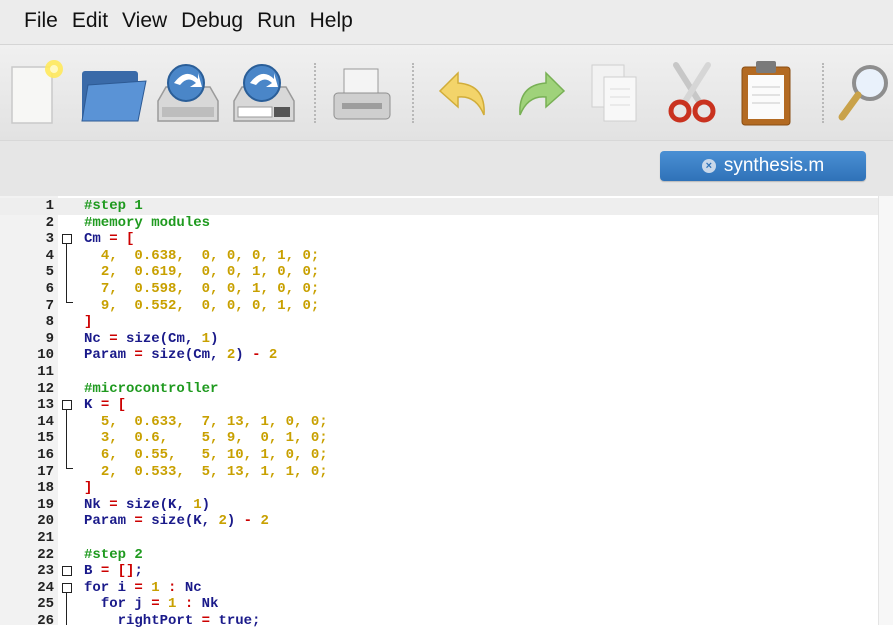  What do you see at coordinates (90, 16) in the screenshot?
I see `menu-edit: Edit` at bounding box center [90, 16].